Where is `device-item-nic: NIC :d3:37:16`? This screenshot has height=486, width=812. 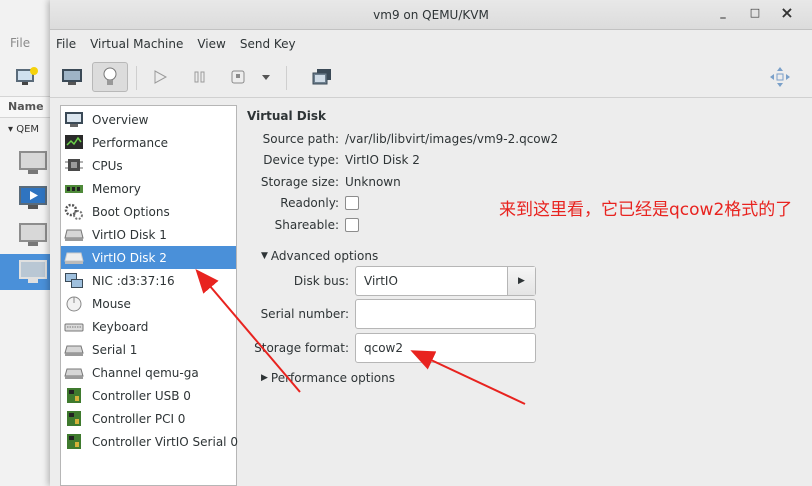
device-item-nic: NIC :d3:37:16 is located at coordinates (148, 280).